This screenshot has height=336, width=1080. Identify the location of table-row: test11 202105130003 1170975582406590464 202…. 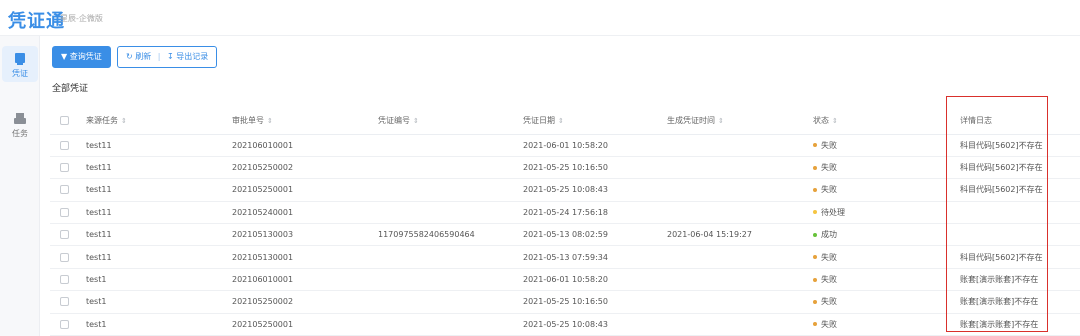
(565, 235).